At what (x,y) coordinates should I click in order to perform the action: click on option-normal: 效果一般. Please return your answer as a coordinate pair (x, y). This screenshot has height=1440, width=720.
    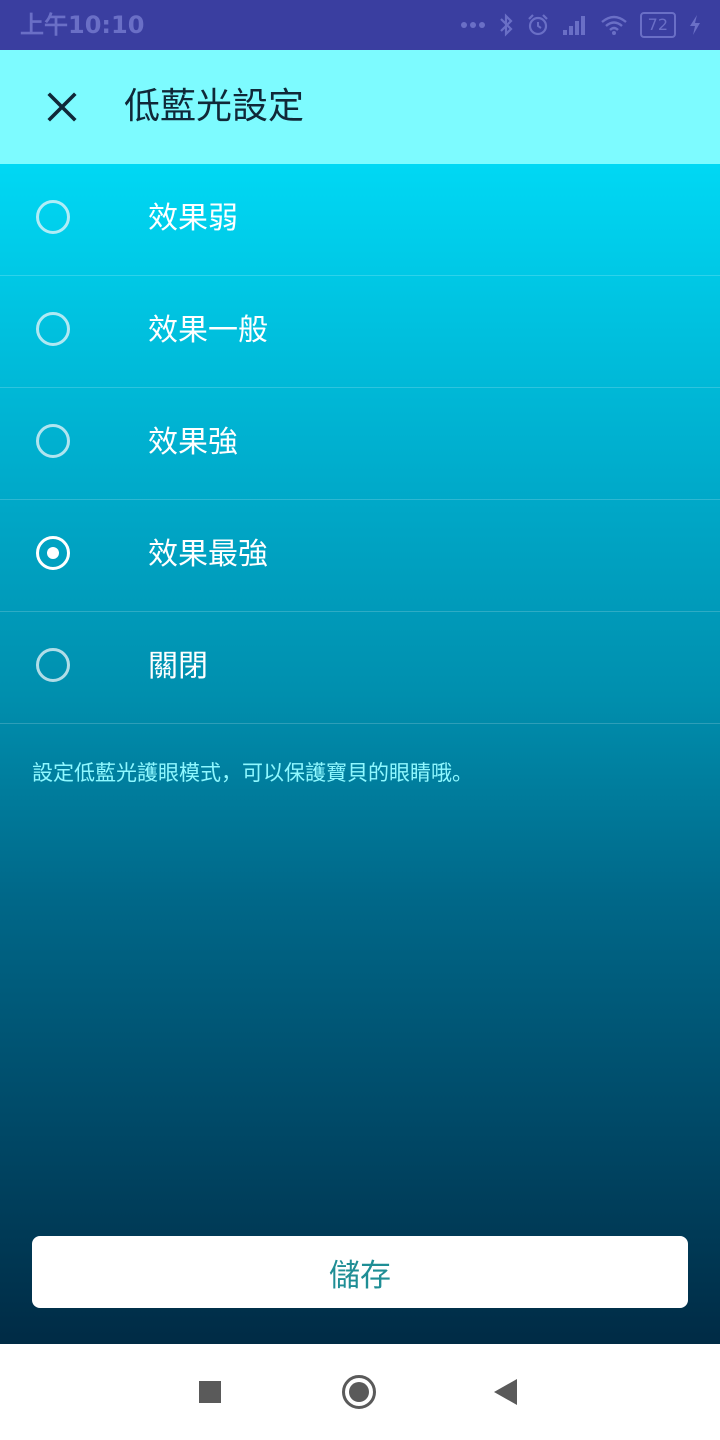
    Looking at the image, I should click on (360, 332).